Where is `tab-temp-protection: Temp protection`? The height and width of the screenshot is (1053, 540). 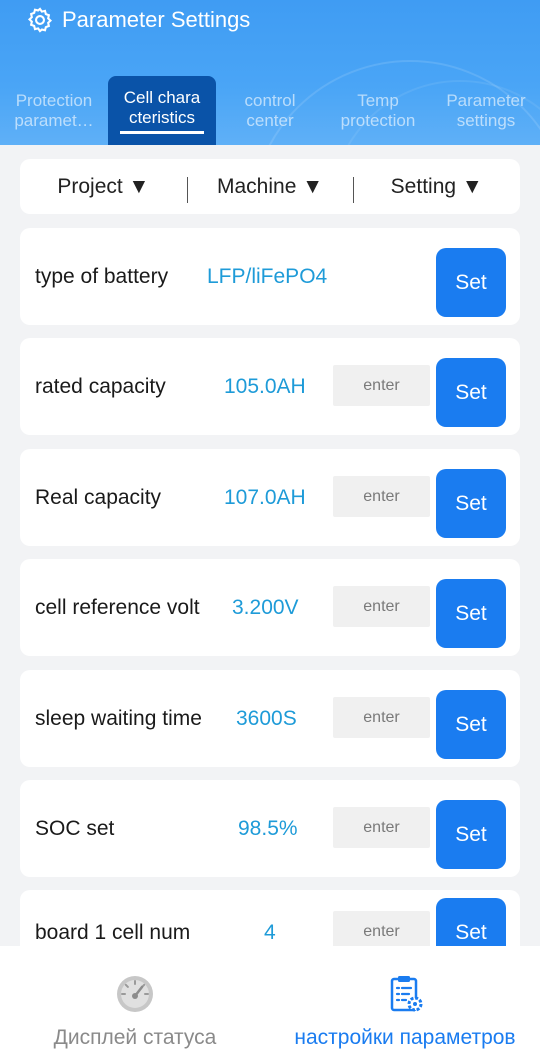 tab-temp-protection: Temp protection is located at coordinates (378, 110).